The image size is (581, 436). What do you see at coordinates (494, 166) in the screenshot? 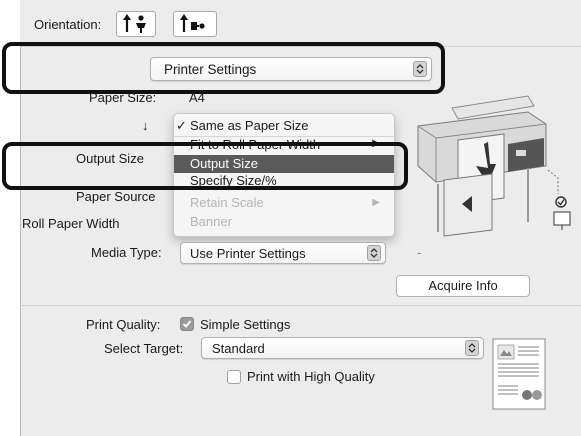
I see `printer-illustration-icon` at bounding box center [494, 166].